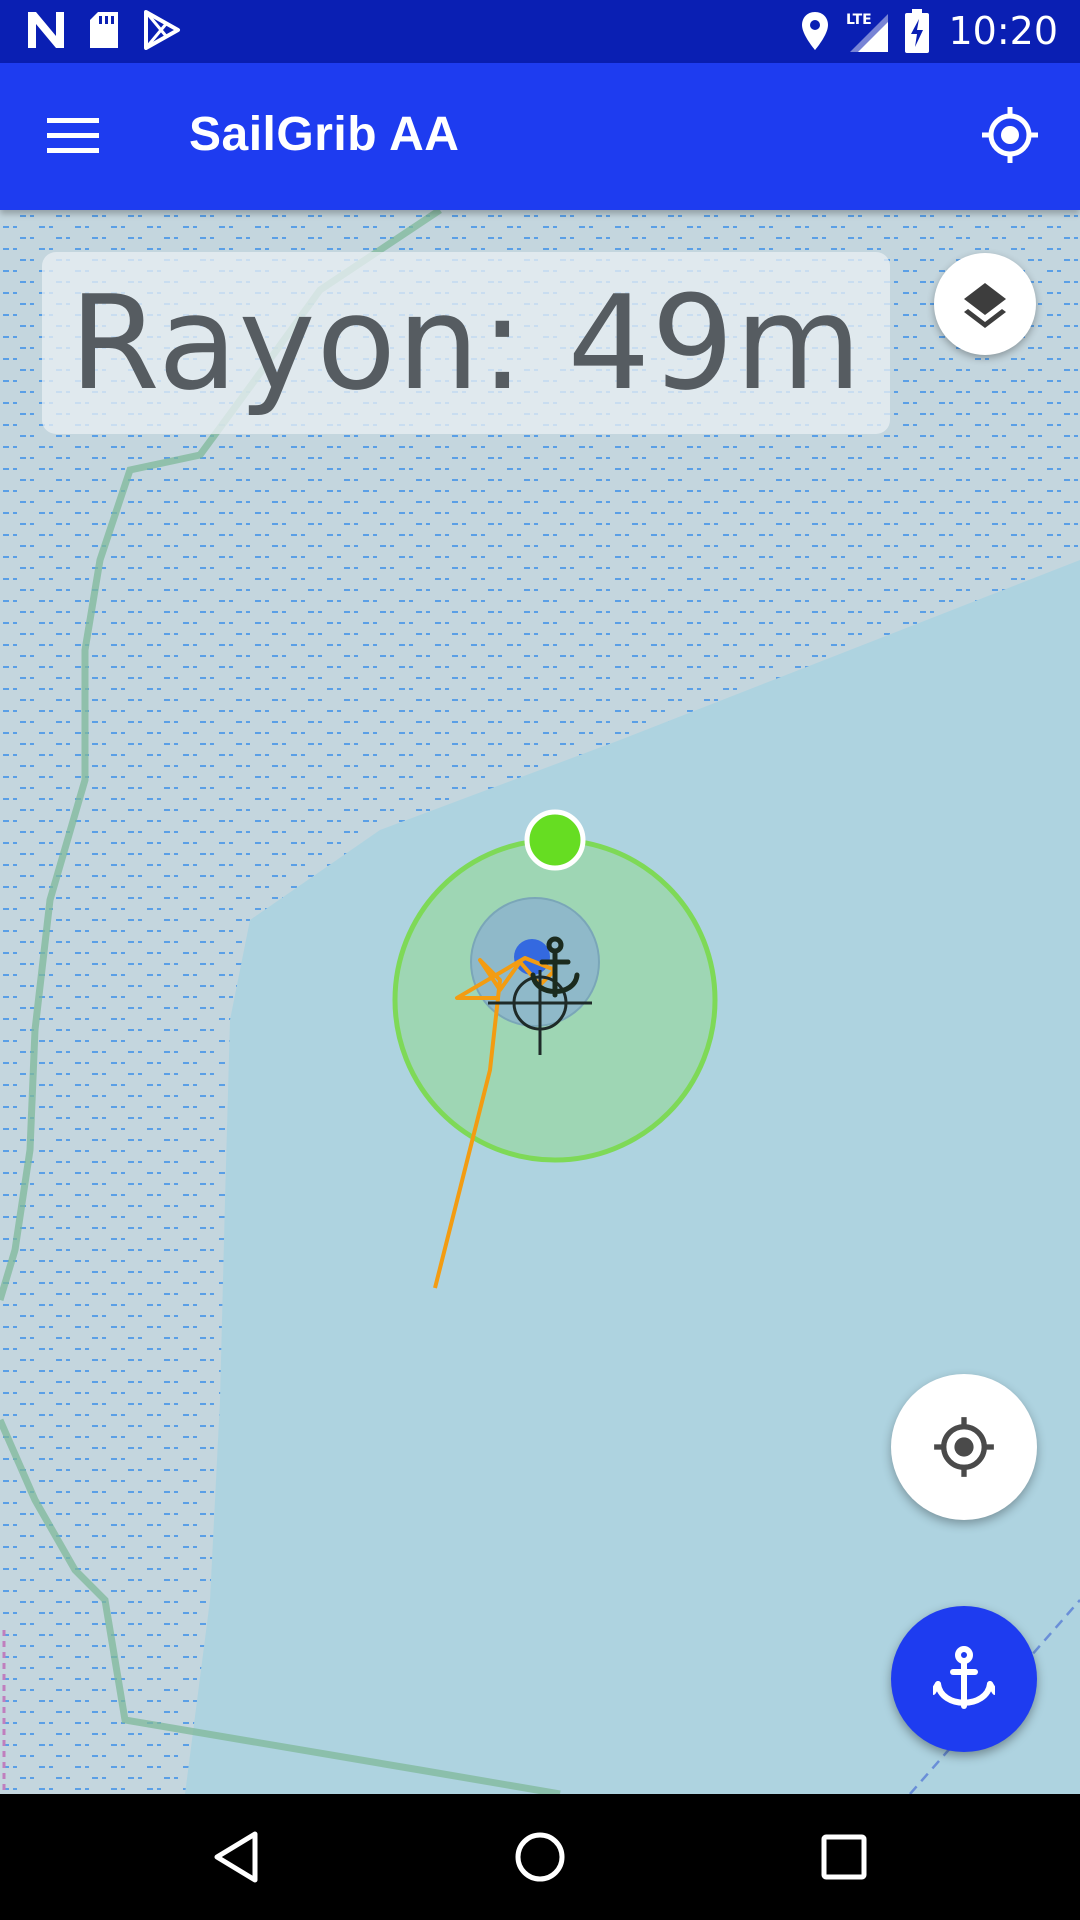 Image resolution: width=1080 pixels, height=1920 pixels. I want to click on menu-button, so click(73, 136).